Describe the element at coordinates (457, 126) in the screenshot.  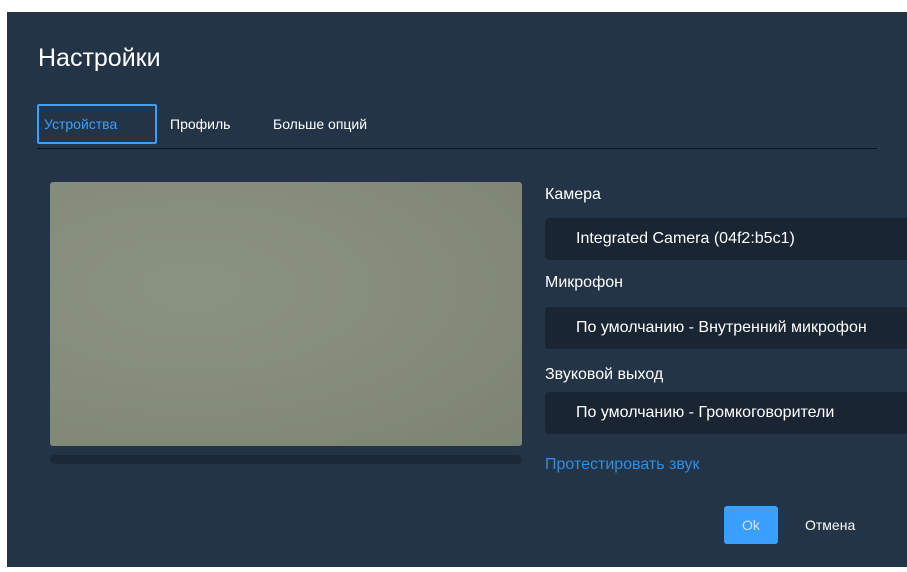
I see `tab-bar: Устройства Профиль Больше опций` at that location.